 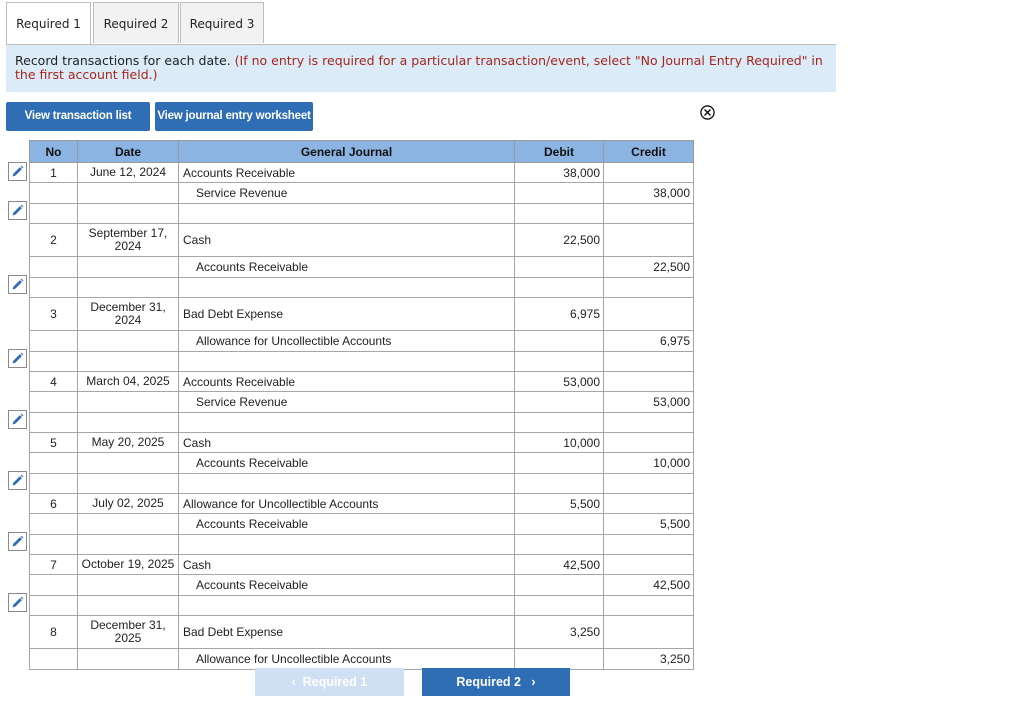 I want to click on credit-amount-field: 6,975, so click(x=648, y=341).